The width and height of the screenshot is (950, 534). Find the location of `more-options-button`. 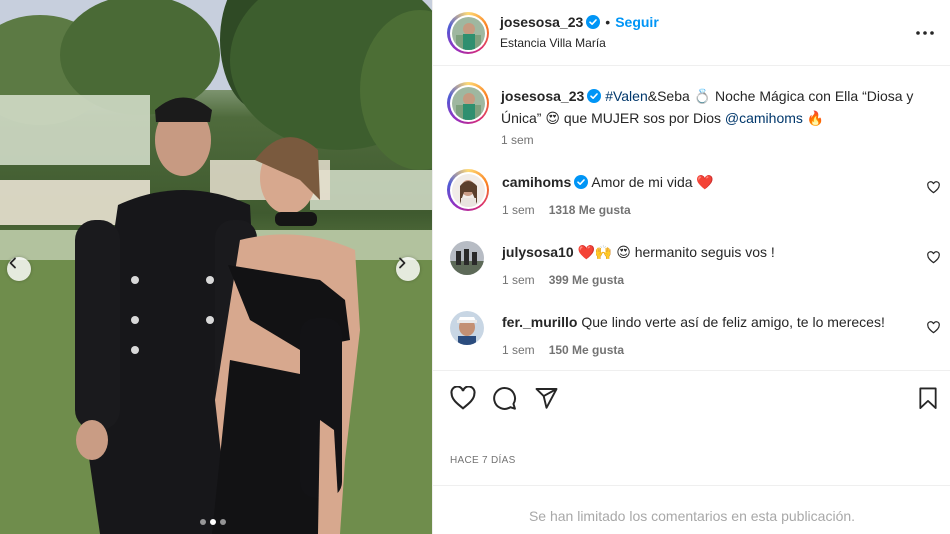

more-options-button is located at coordinates (925, 33).